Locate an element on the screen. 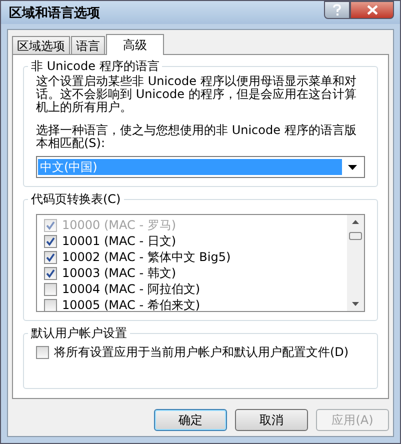 The image size is (401, 444). dialog-button: 取消 is located at coordinates (271, 420).